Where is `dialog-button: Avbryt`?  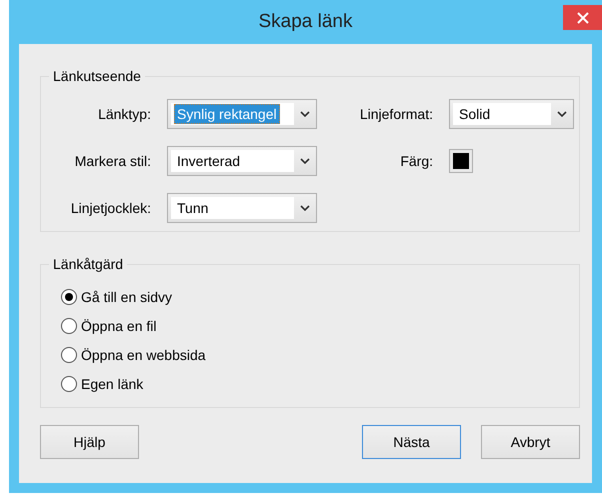 dialog-button: Avbryt is located at coordinates (530, 442).